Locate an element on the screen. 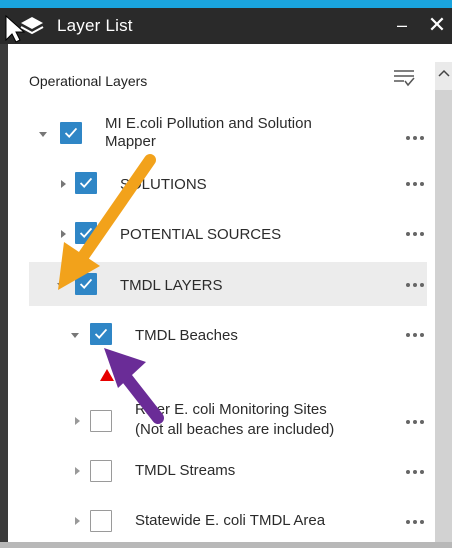 This screenshot has width=452, height=548. filter-list-icon is located at coordinates (404, 78).